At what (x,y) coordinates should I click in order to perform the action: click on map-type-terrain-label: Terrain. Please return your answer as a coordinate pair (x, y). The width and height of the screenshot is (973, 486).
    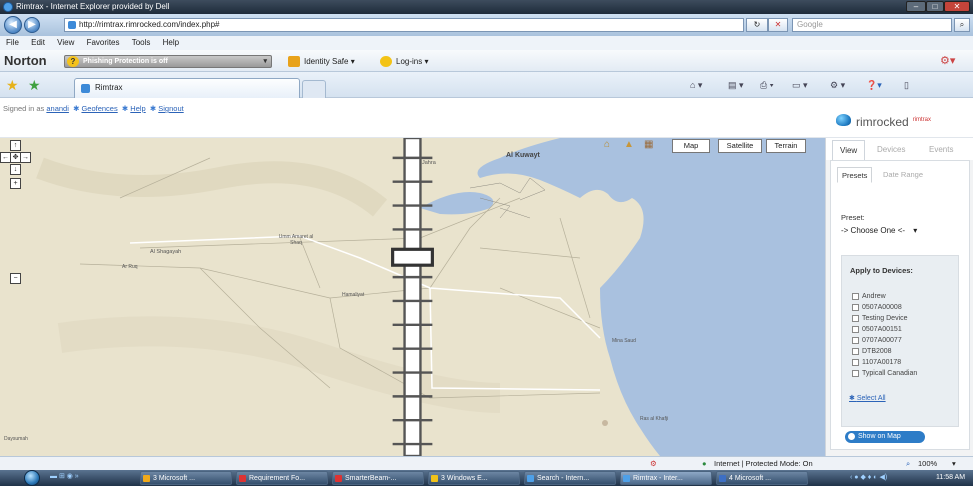
    Looking at the image, I should click on (786, 145).